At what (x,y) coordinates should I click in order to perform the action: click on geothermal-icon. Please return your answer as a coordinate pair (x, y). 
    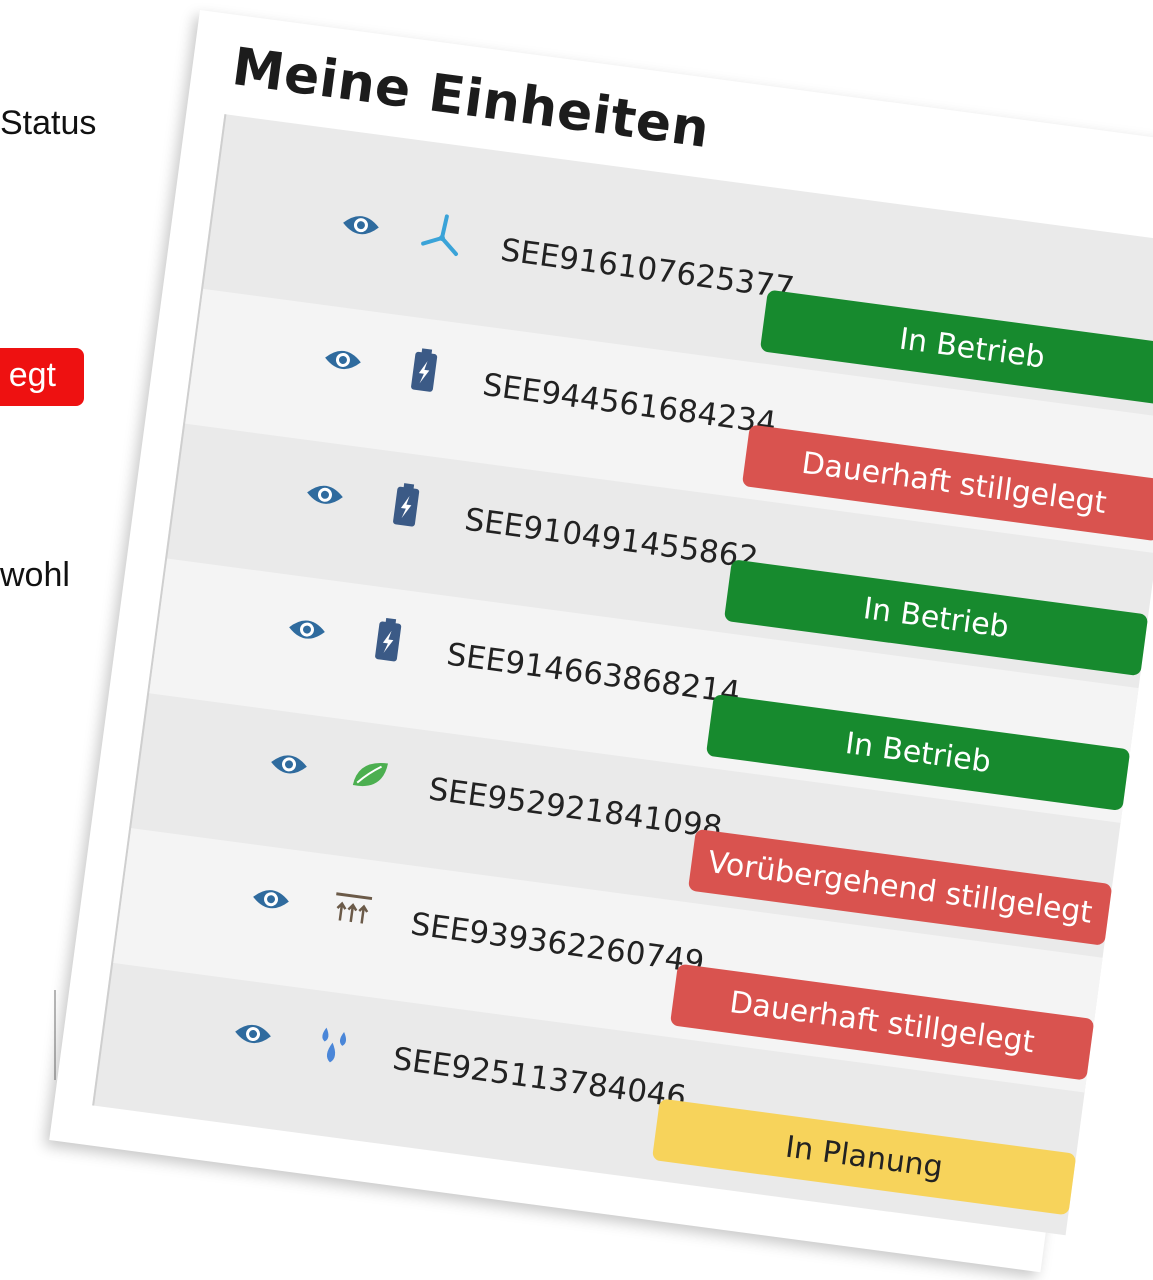
    Looking at the image, I should click on (352, 910).